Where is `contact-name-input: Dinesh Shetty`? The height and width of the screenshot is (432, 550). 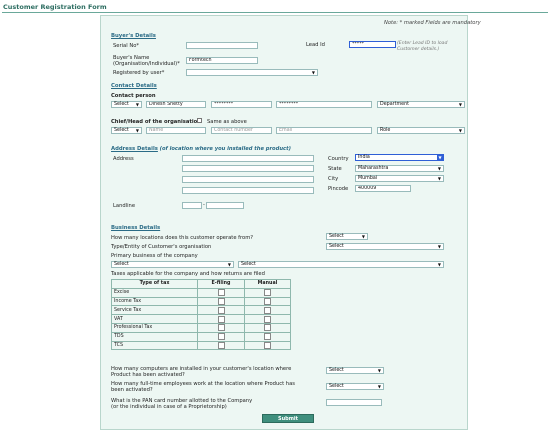
contact-name-input: Dinesh Shetty is located at coordinates (176, 104).